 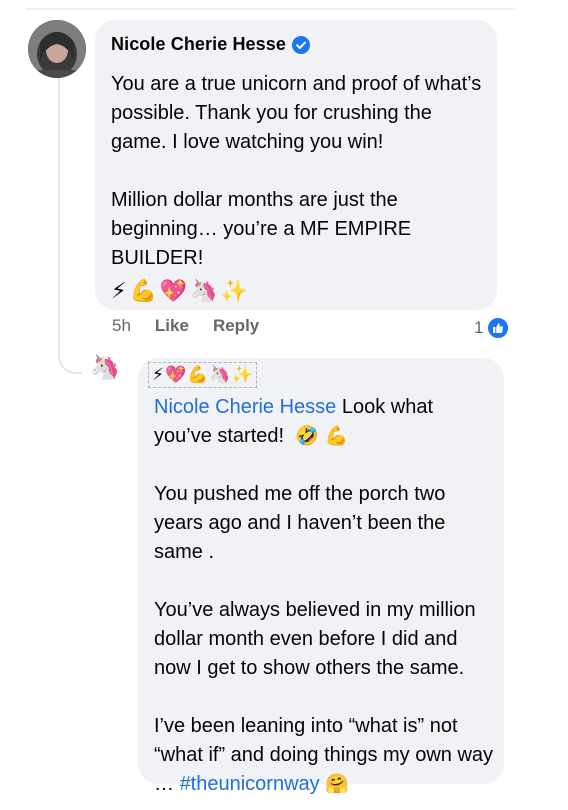 What do you see at coordinates (498, 328) in the screenshot?
I see `thumbs-up-icon` at bounding box center [498, 328].